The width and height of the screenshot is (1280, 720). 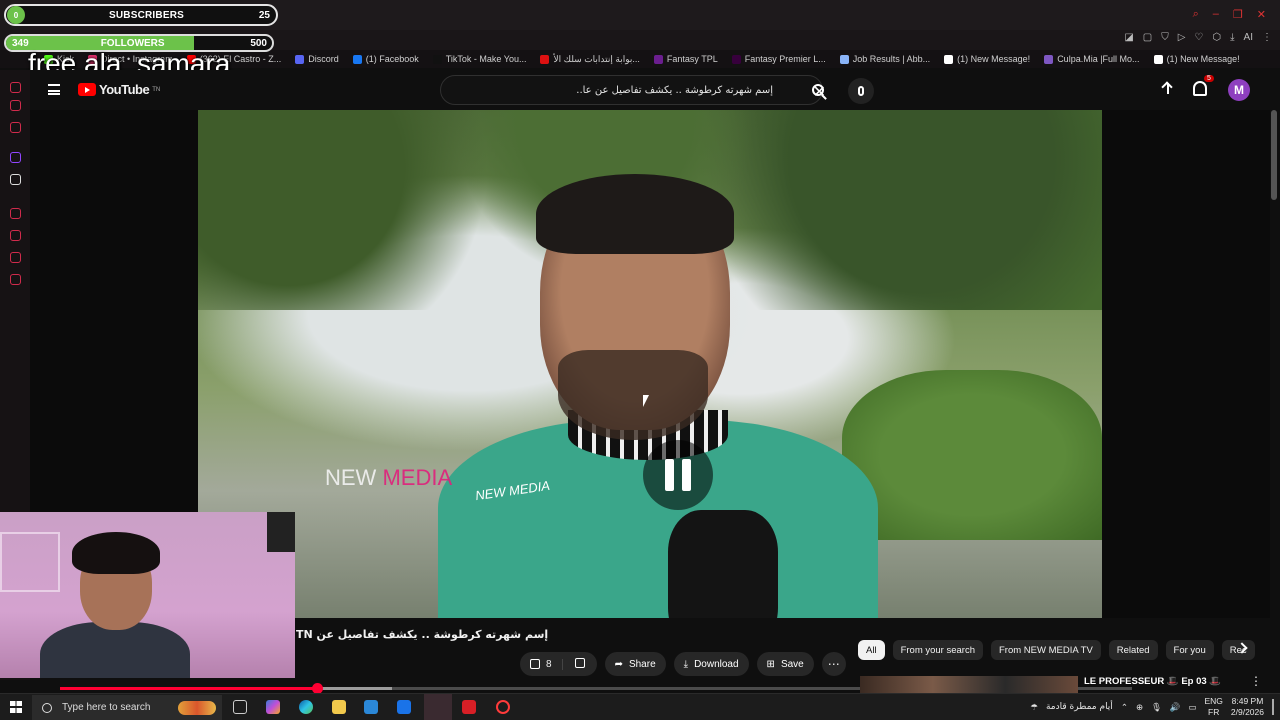 I want to click on notification-badge: 5, so click(x=1209, y=78).